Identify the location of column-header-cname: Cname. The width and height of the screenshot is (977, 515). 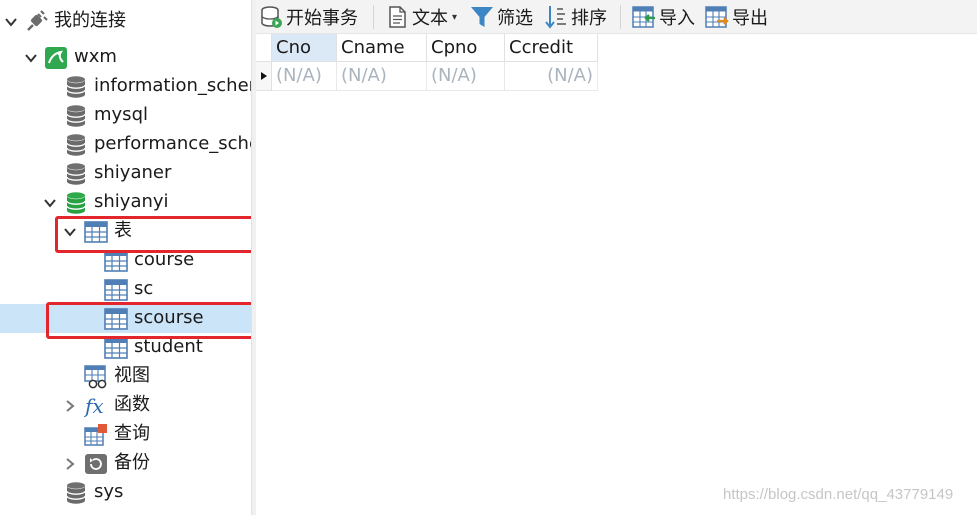
(382, 48).